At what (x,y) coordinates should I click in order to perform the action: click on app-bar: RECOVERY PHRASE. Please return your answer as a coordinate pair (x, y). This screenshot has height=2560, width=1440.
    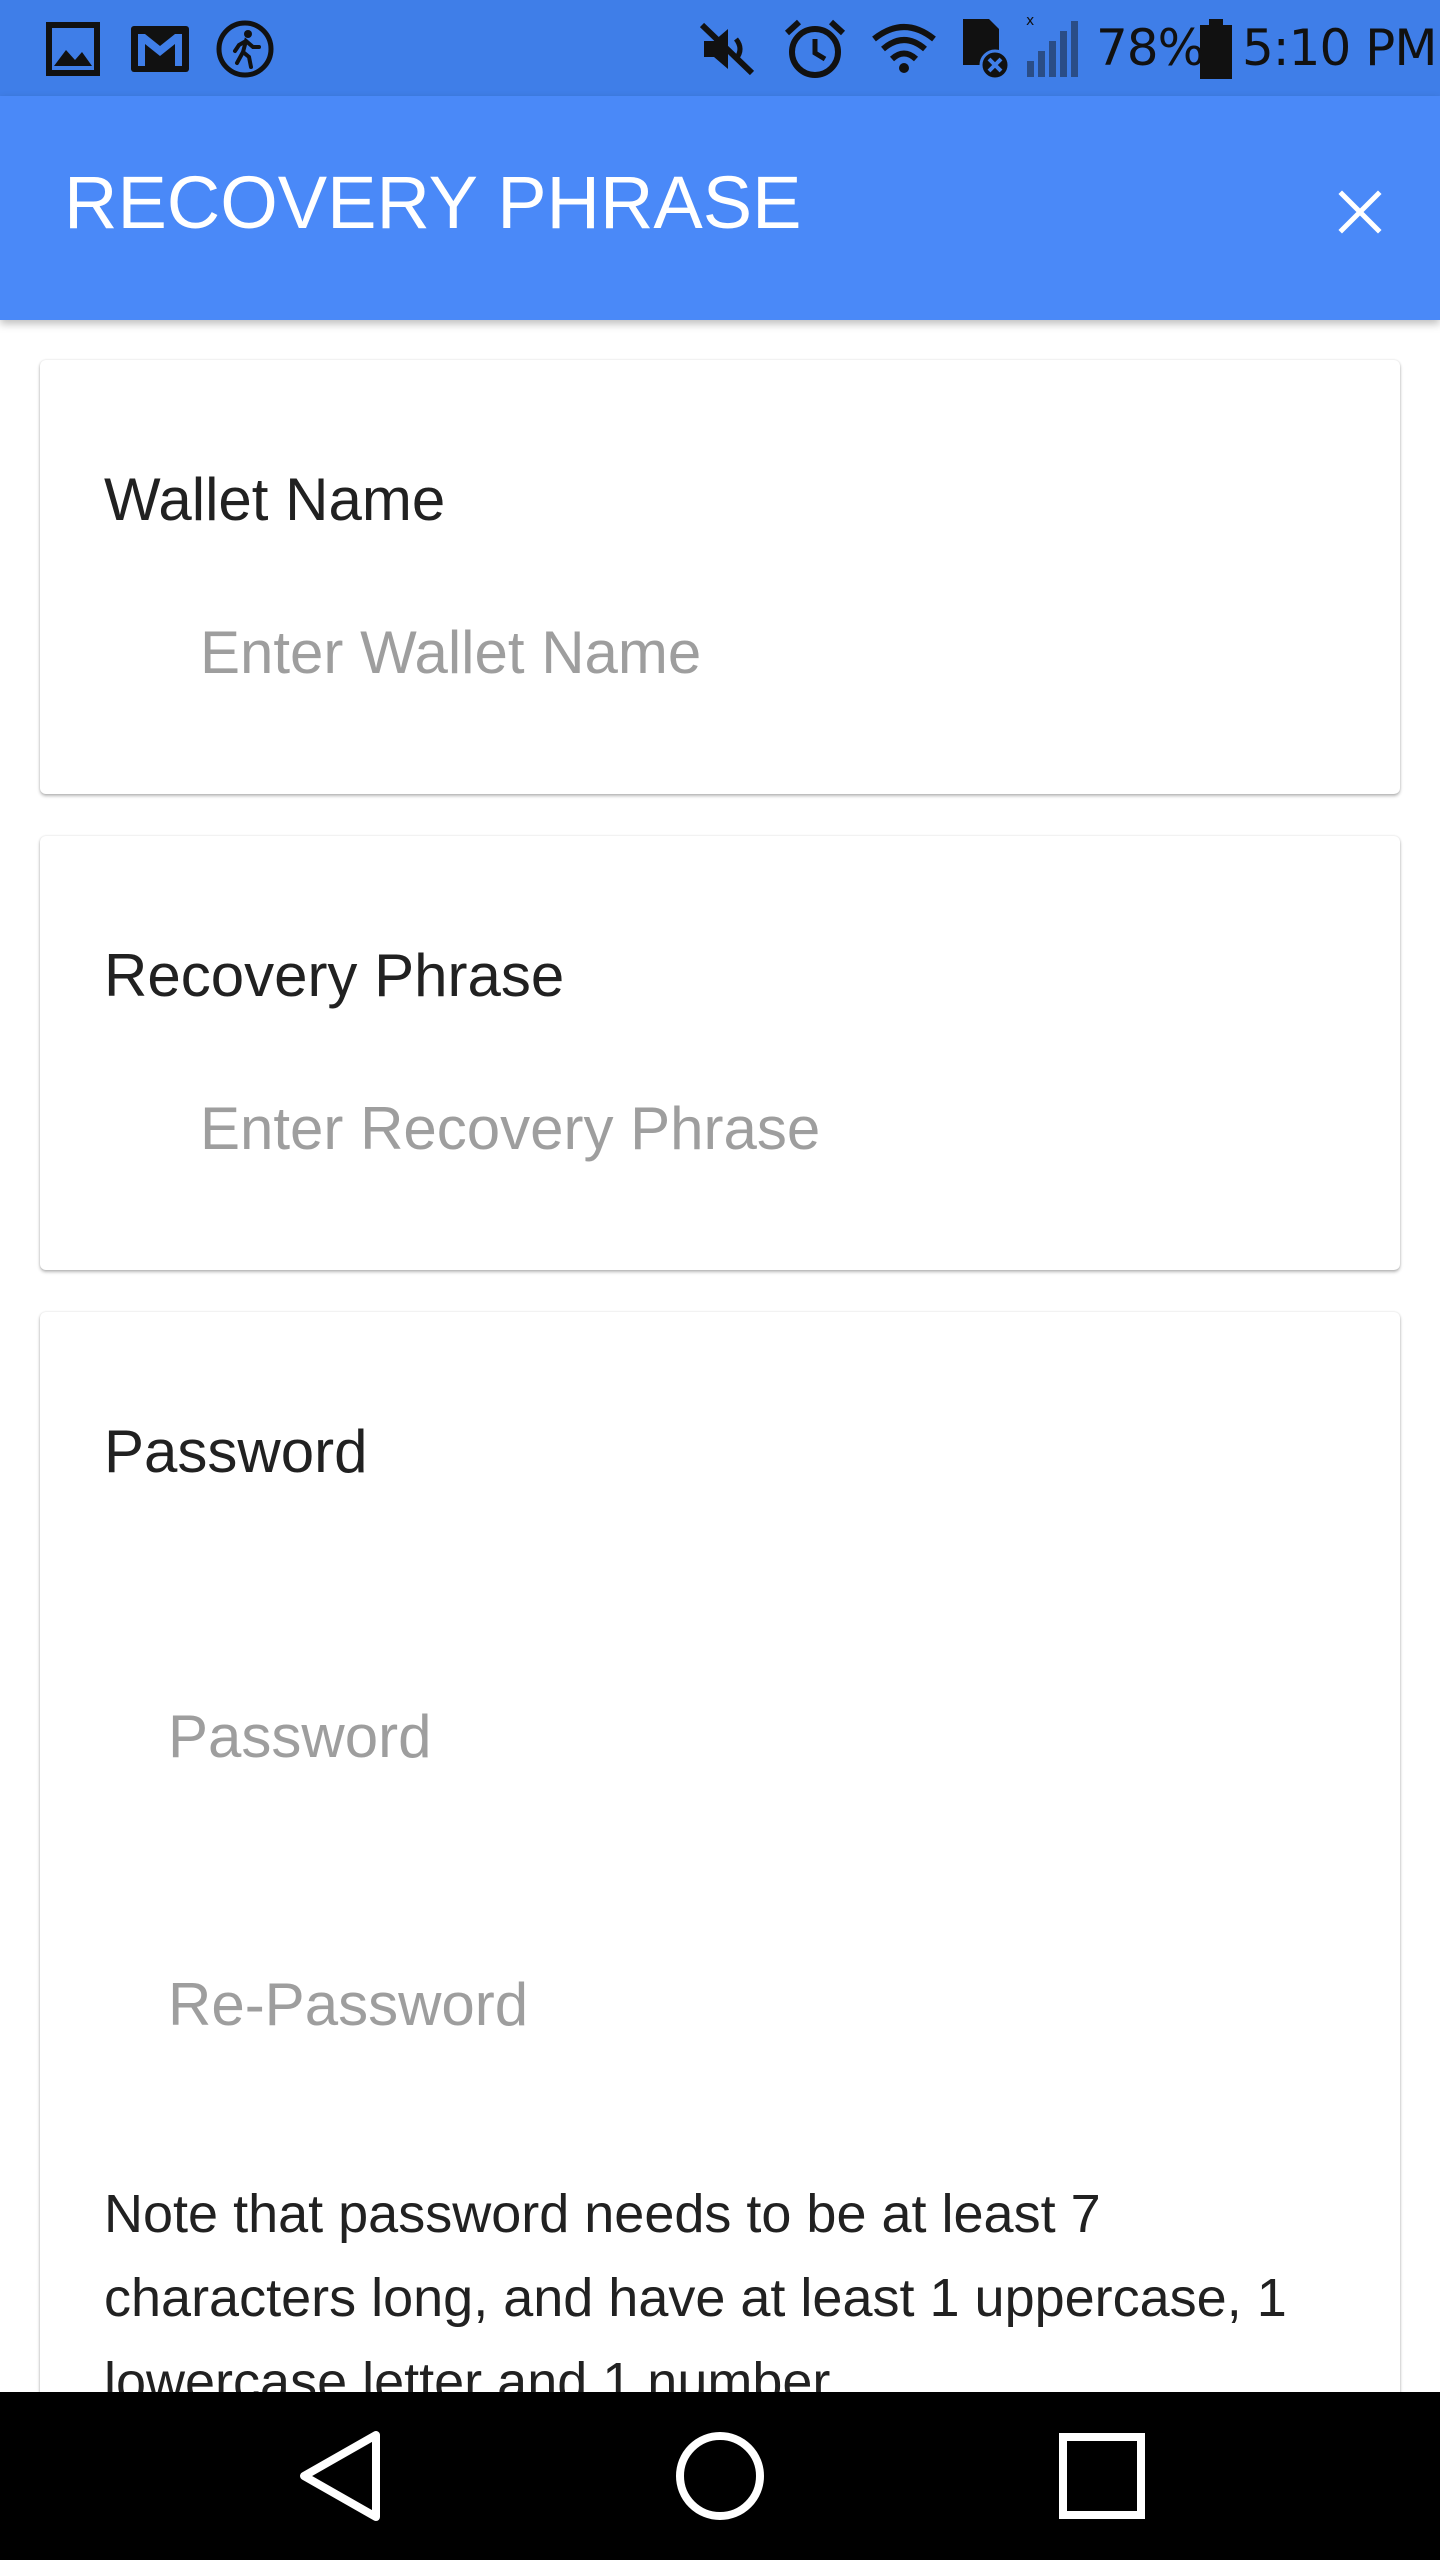
    Looking at the image, I should click on (720, 208).